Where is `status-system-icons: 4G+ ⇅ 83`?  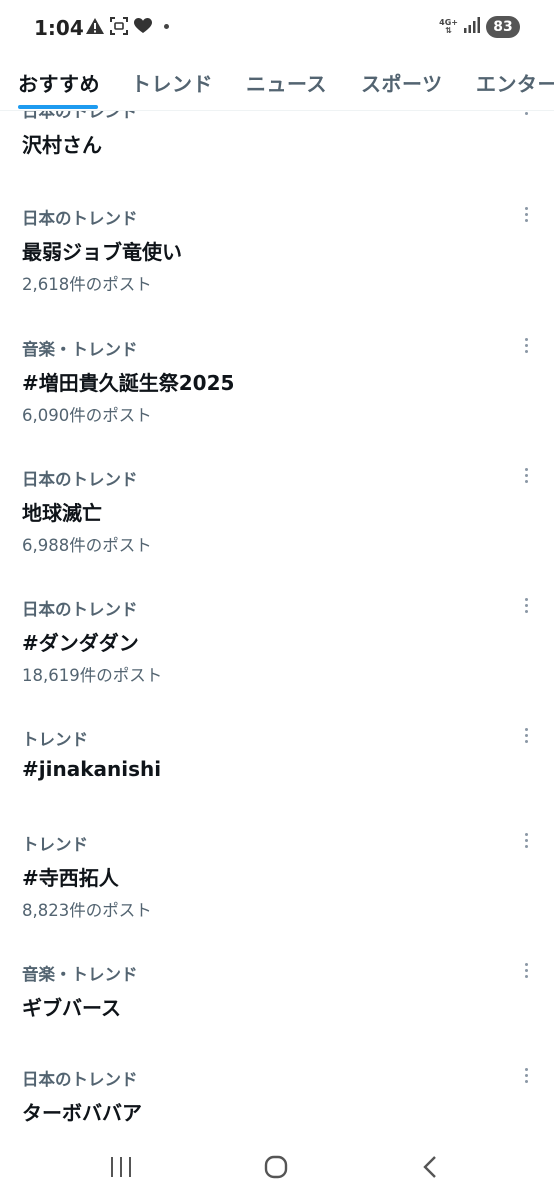
status-system-icons: 4G+ ⇅ 83 is located at coordinates (479, 27).